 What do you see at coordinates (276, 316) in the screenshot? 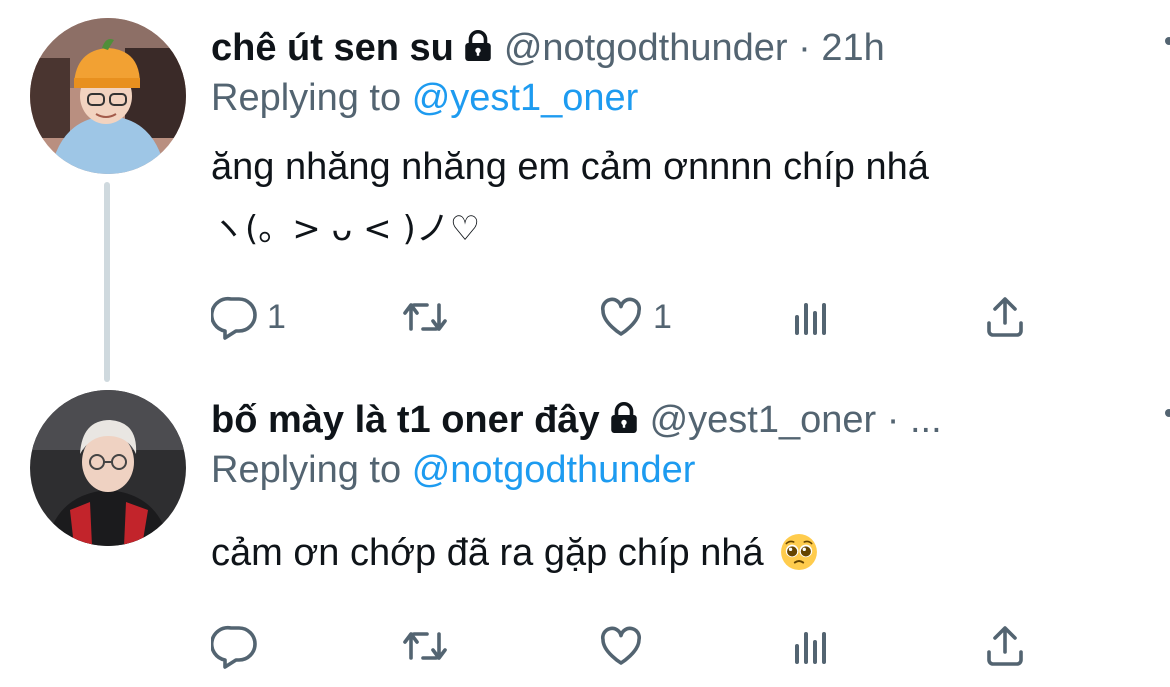
I see `reply-count: 1` at bounding box center [276, 316].